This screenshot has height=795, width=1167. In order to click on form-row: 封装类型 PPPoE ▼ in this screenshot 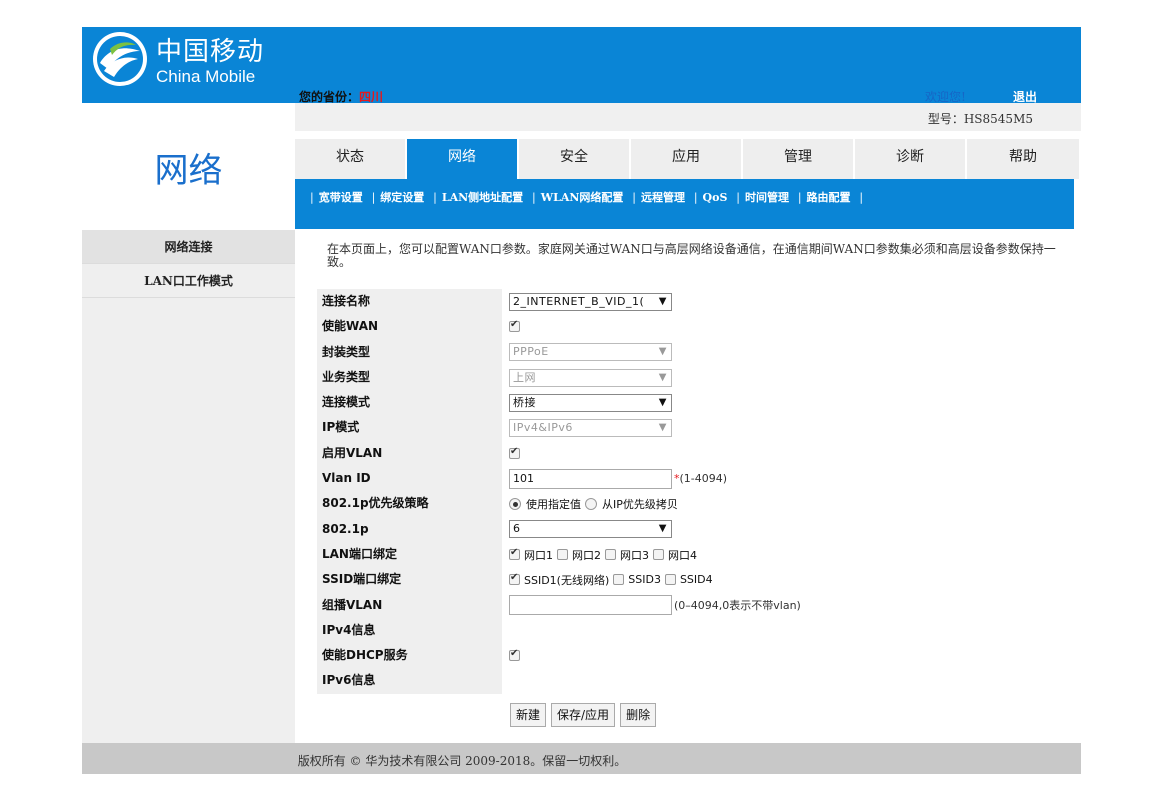, I will do `click(577, 352)`.